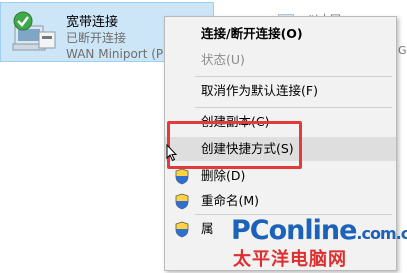  I want to click on highlight-box, so click(234, 145).